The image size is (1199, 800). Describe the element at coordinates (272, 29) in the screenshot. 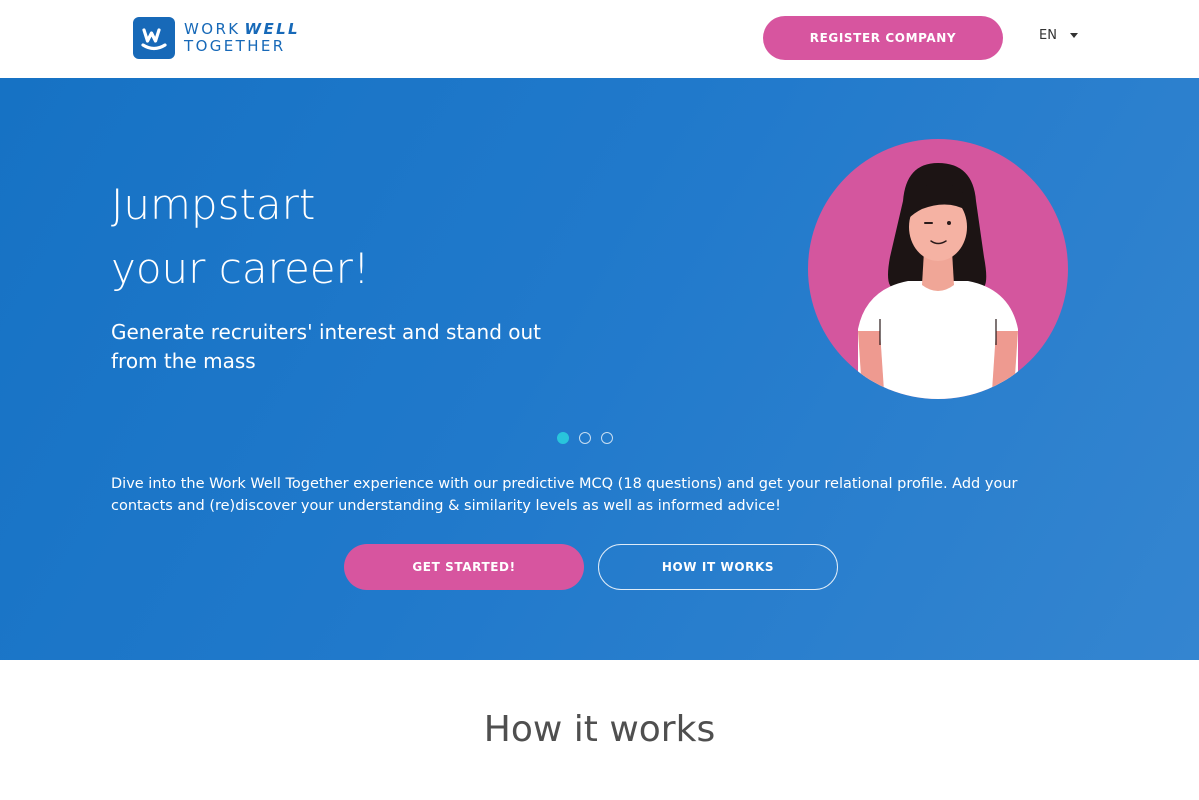

I see `brand-word-well: WELL` at that location.